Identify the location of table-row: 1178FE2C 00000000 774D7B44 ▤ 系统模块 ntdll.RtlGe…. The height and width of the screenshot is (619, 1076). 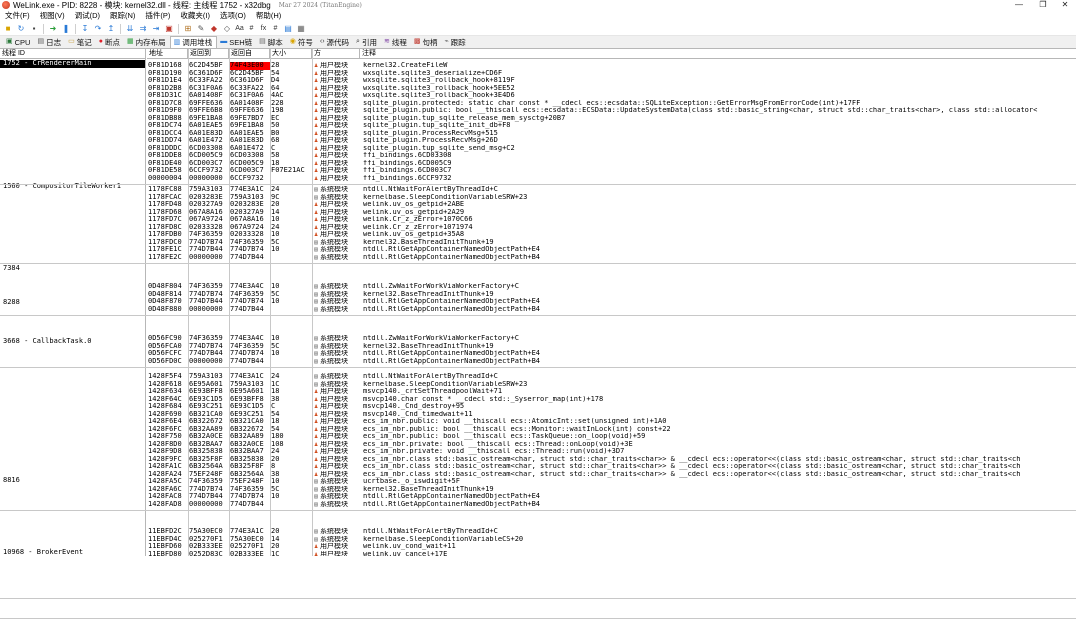
(611, 258).